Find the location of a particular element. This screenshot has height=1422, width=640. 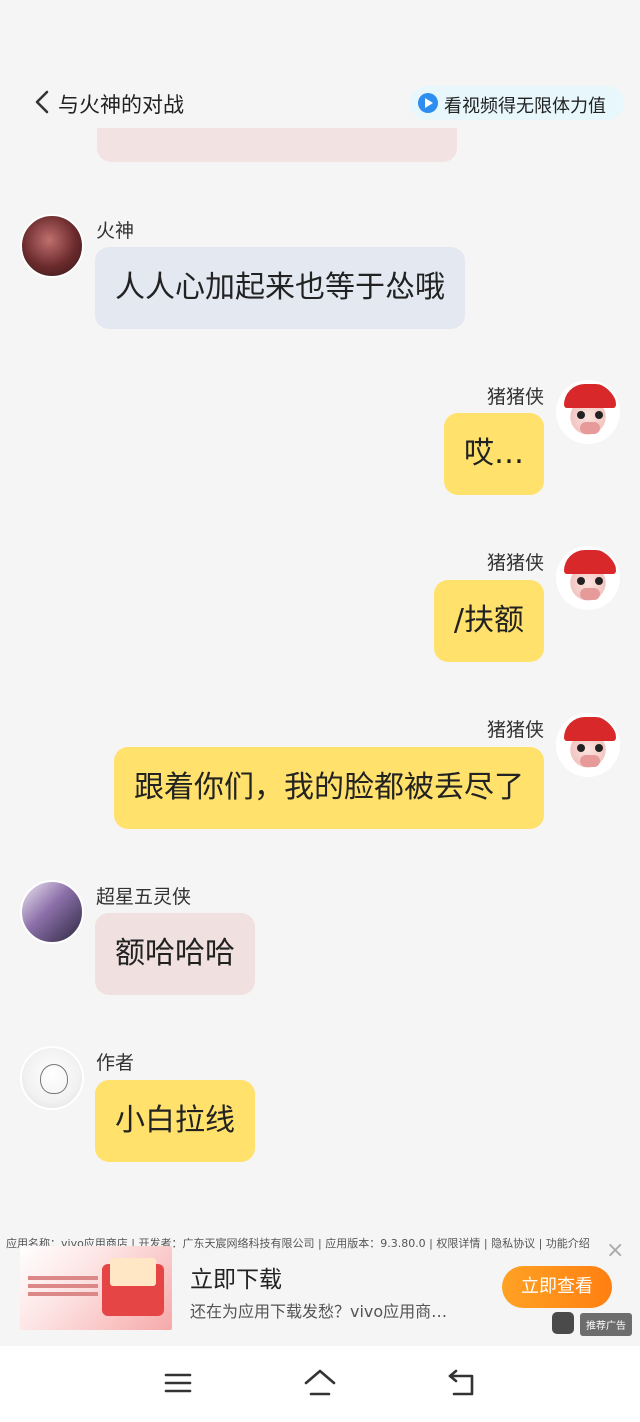

top-bar: 与火神的对战 看视频得无限体力值 is located at coordinates (320, 70).